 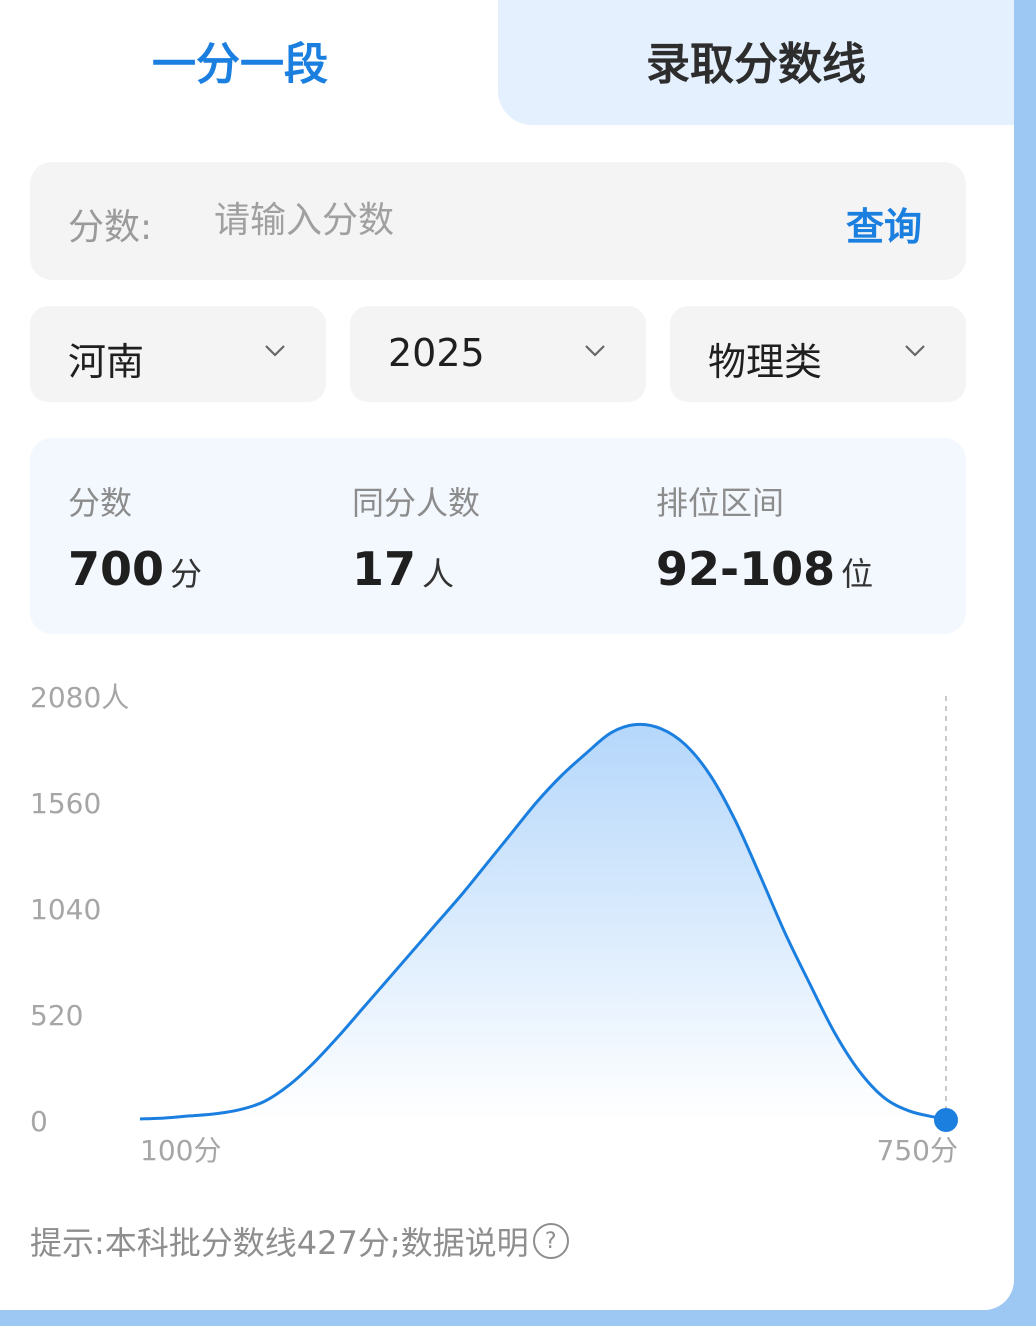 What do you see at coordinates (39, 1121) in the screenshot?
I see `y-tick-label: 0` at bounding box center [39, 1121].